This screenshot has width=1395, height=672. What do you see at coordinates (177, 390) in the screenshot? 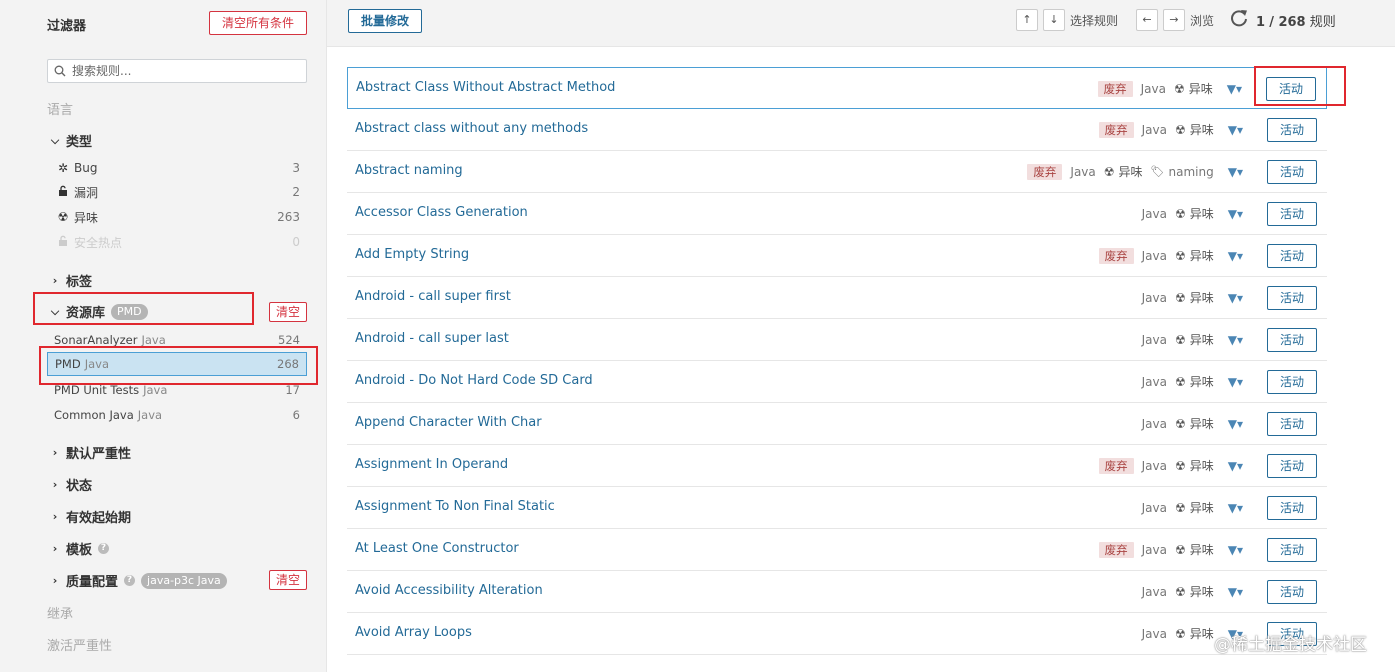
I see `repo-item: PMD Unit Tests Java 17` at bounding box center [177, 390].